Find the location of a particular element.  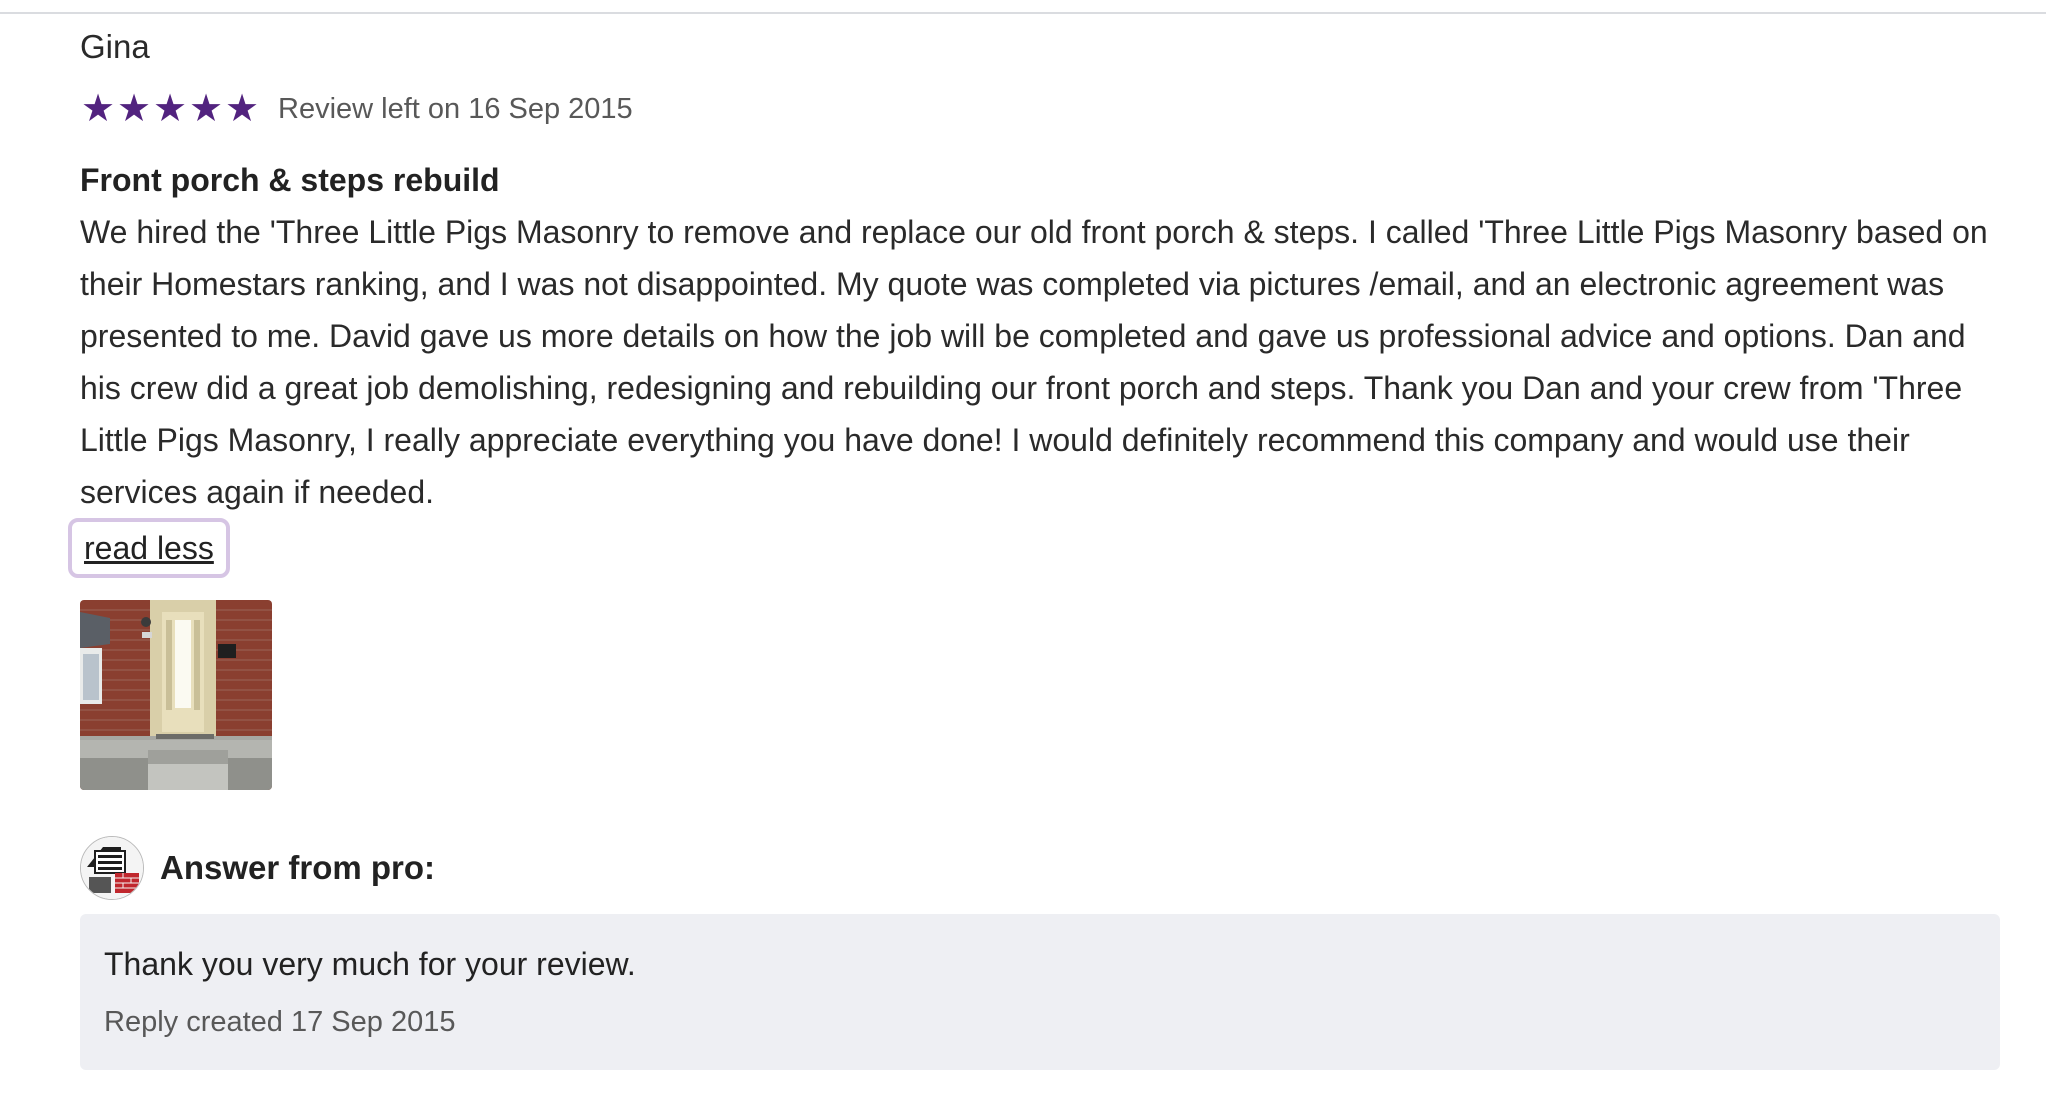

review-date: Review left on 16 Sep 2015 is located at coordinates (455, 108).